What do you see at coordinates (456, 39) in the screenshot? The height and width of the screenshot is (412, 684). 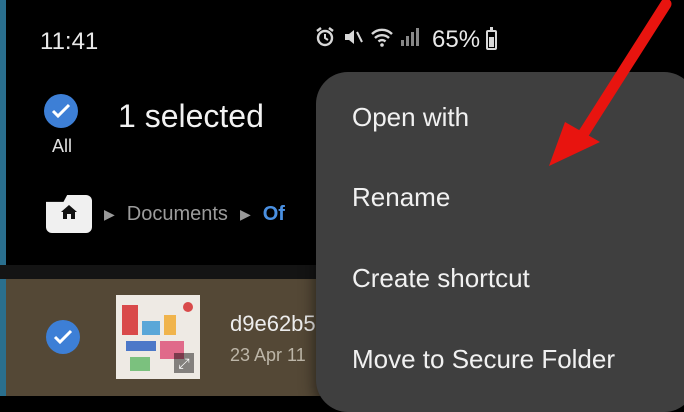 I see `battery-percent: 65%` at bounding box center [456, 39].